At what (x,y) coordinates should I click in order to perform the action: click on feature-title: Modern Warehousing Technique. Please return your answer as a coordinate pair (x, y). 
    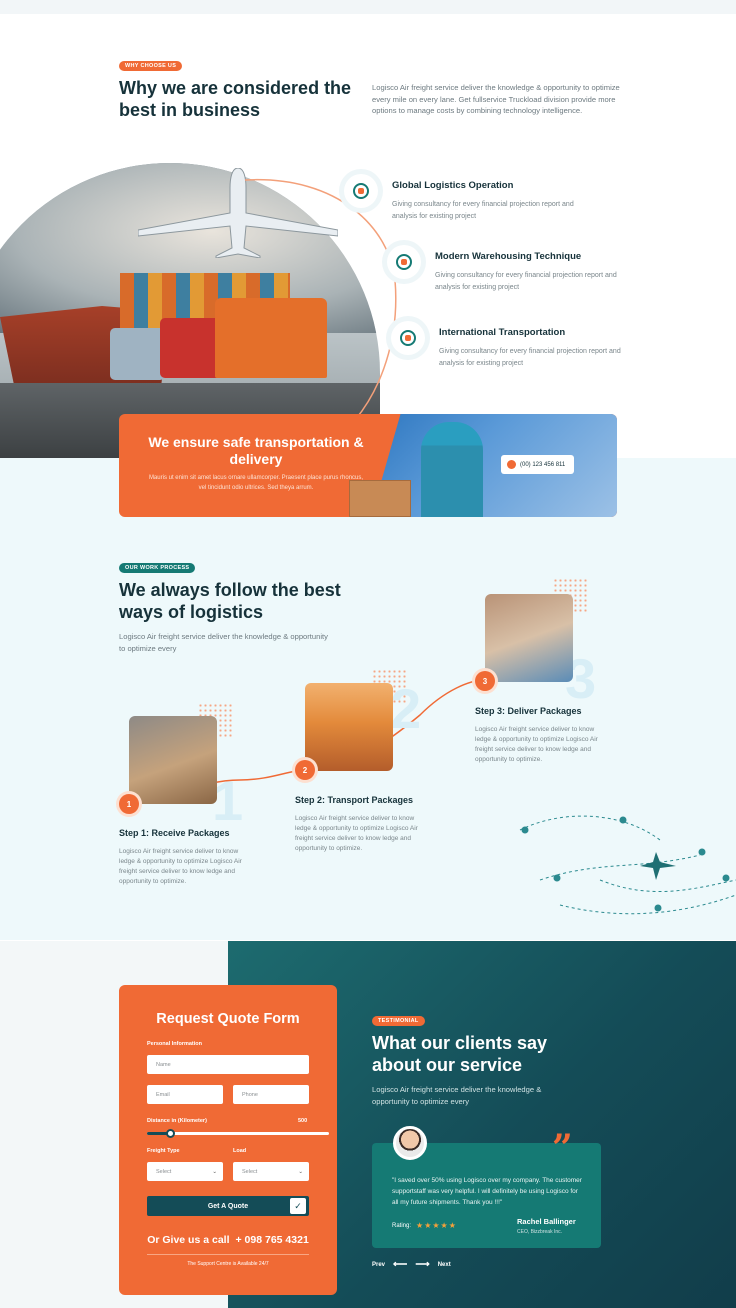
    Looking at the image, I should click on (508, 256).